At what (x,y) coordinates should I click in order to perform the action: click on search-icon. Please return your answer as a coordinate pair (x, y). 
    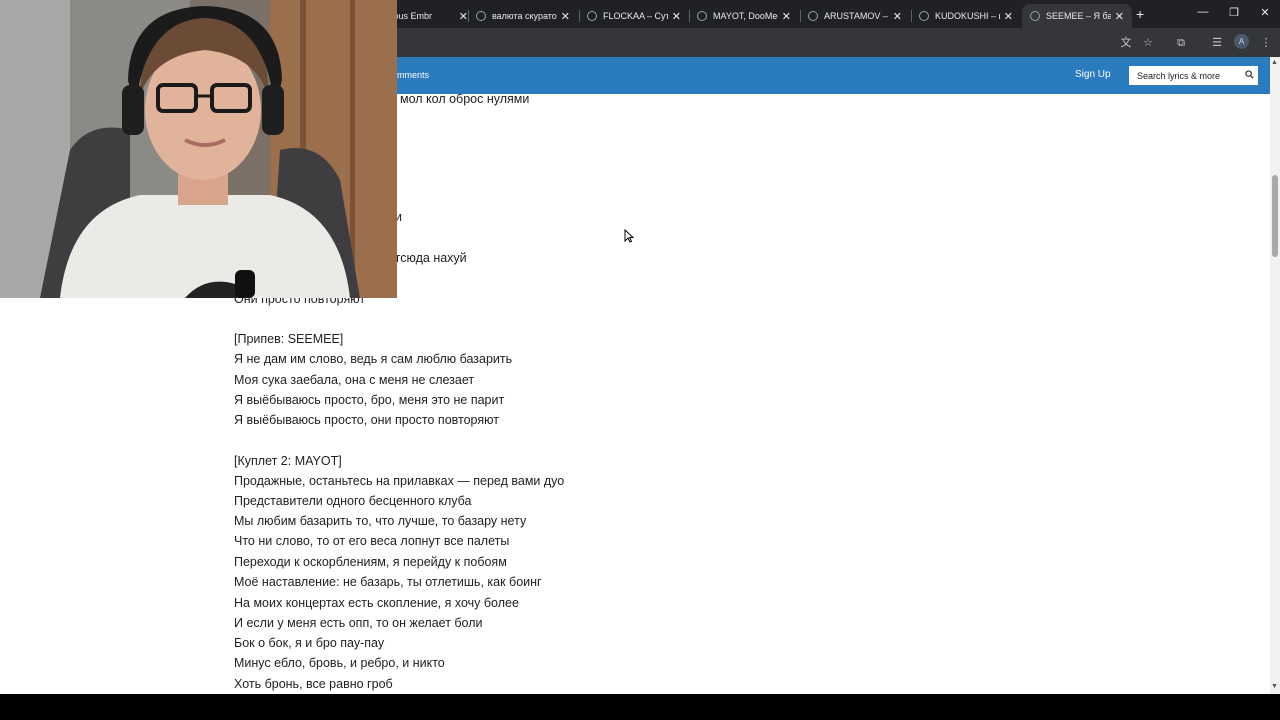
    Looking at the image, I should click on (1249, 75).